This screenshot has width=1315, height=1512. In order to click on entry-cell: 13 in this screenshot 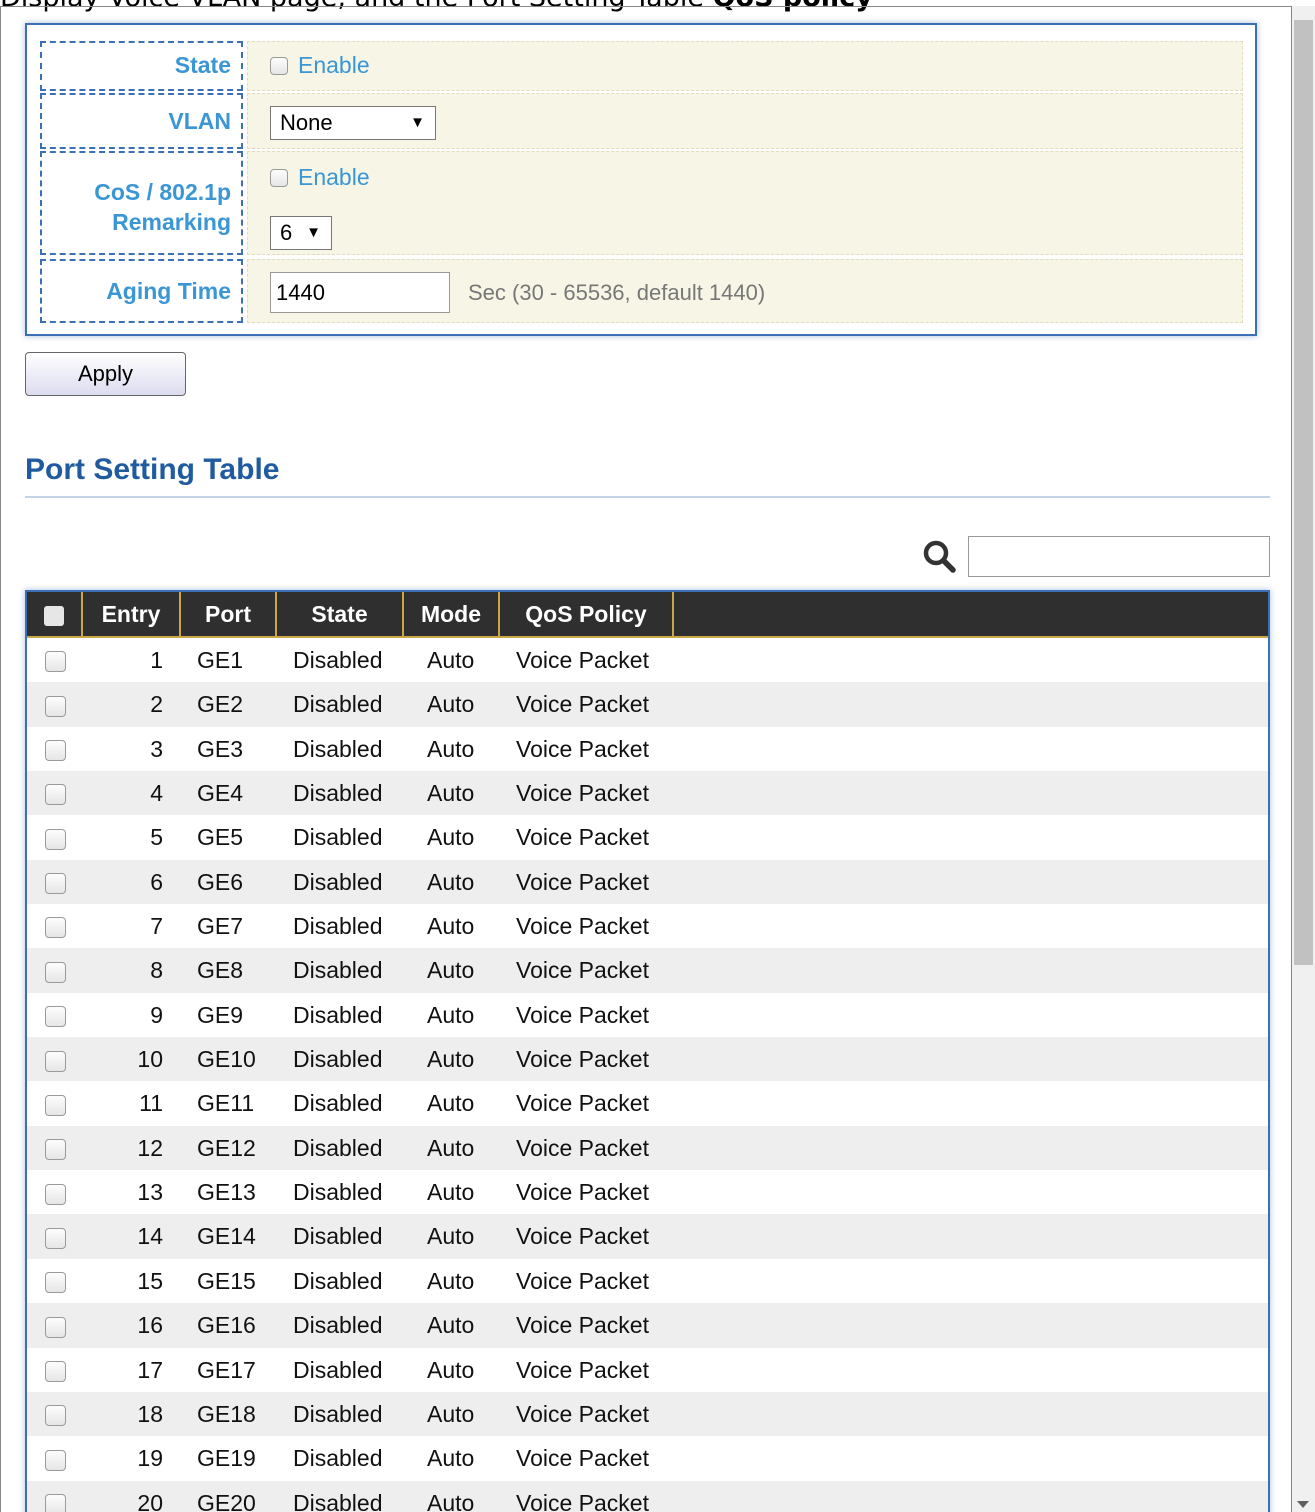, I will do `click(150, 1192)`.